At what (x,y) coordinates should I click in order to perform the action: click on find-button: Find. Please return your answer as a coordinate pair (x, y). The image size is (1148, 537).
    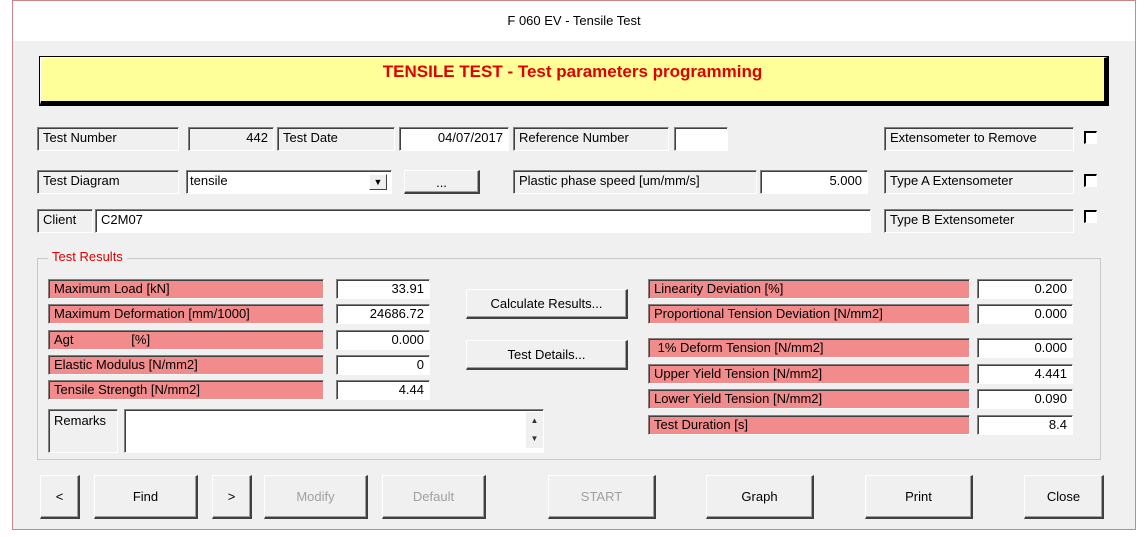
    Looking at the image, I should click on (146, 497).